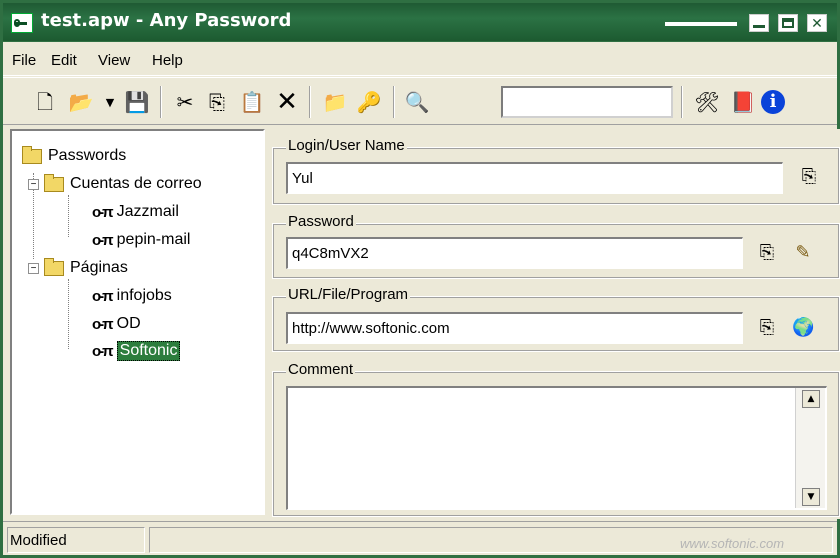 This screenshot has width=840, height=558. I want to click on minimize-button, so click(759, 23).